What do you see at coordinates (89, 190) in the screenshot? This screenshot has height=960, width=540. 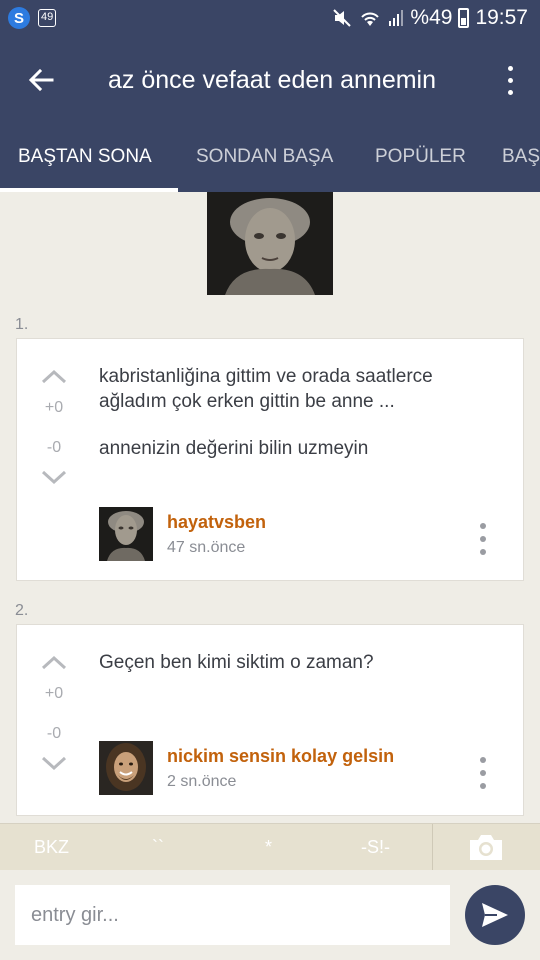 I see `active-tab-indicator` at bounding box center [89, 190].